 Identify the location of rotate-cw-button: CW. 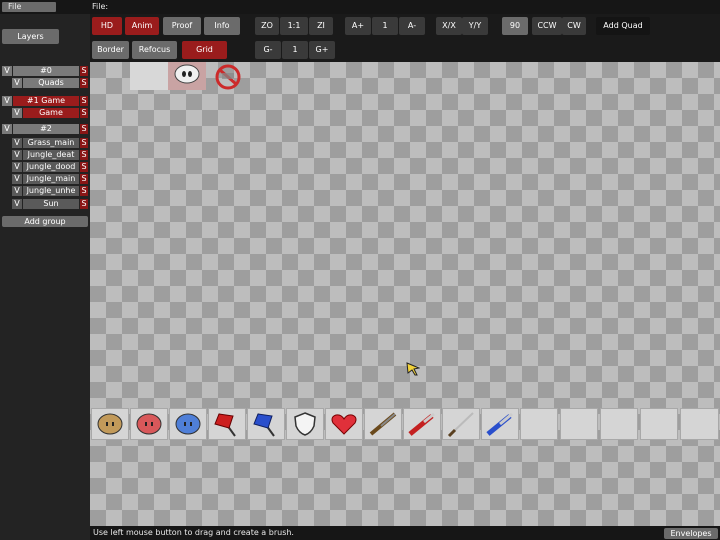
(574, 26).